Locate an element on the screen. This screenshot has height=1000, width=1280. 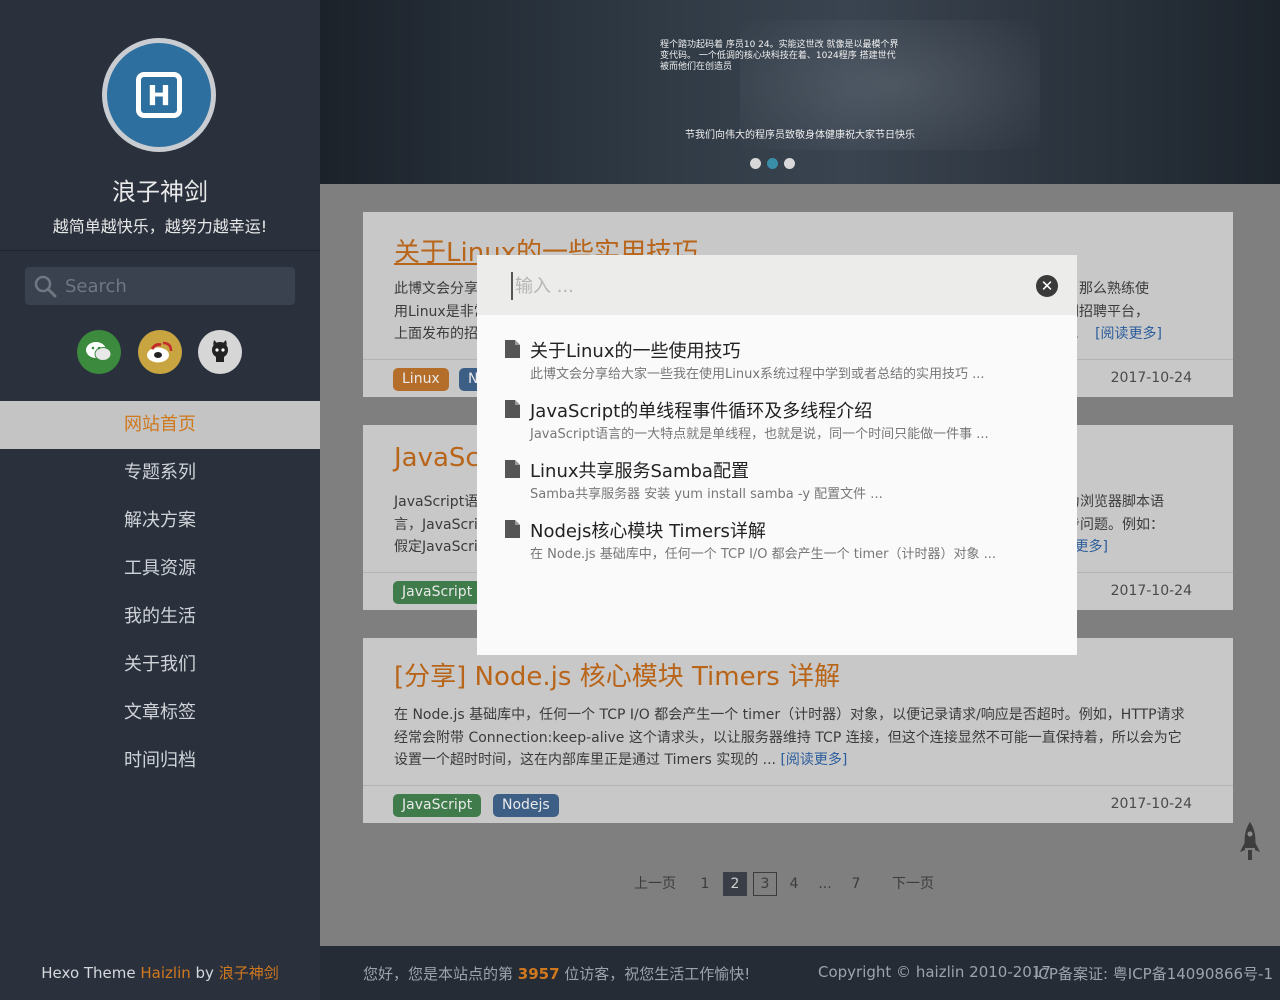
post-title: JavaScr is located at coordinates (442, 458).